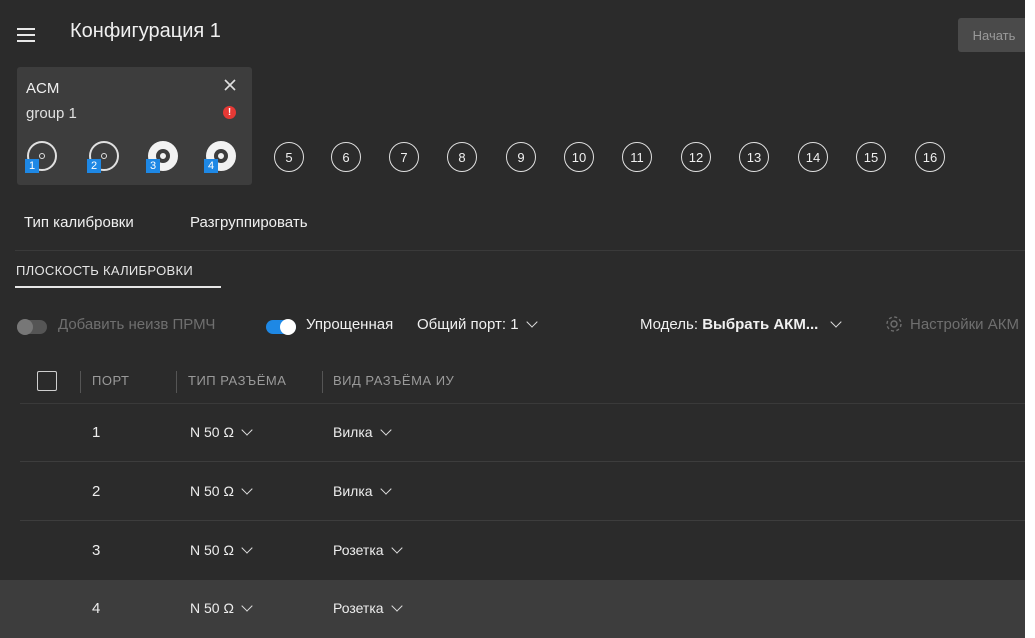  What do you see at coordinates (637, 157) in the screenshot?
I see `port-button-11: 11` at bounding box center [637, 157].